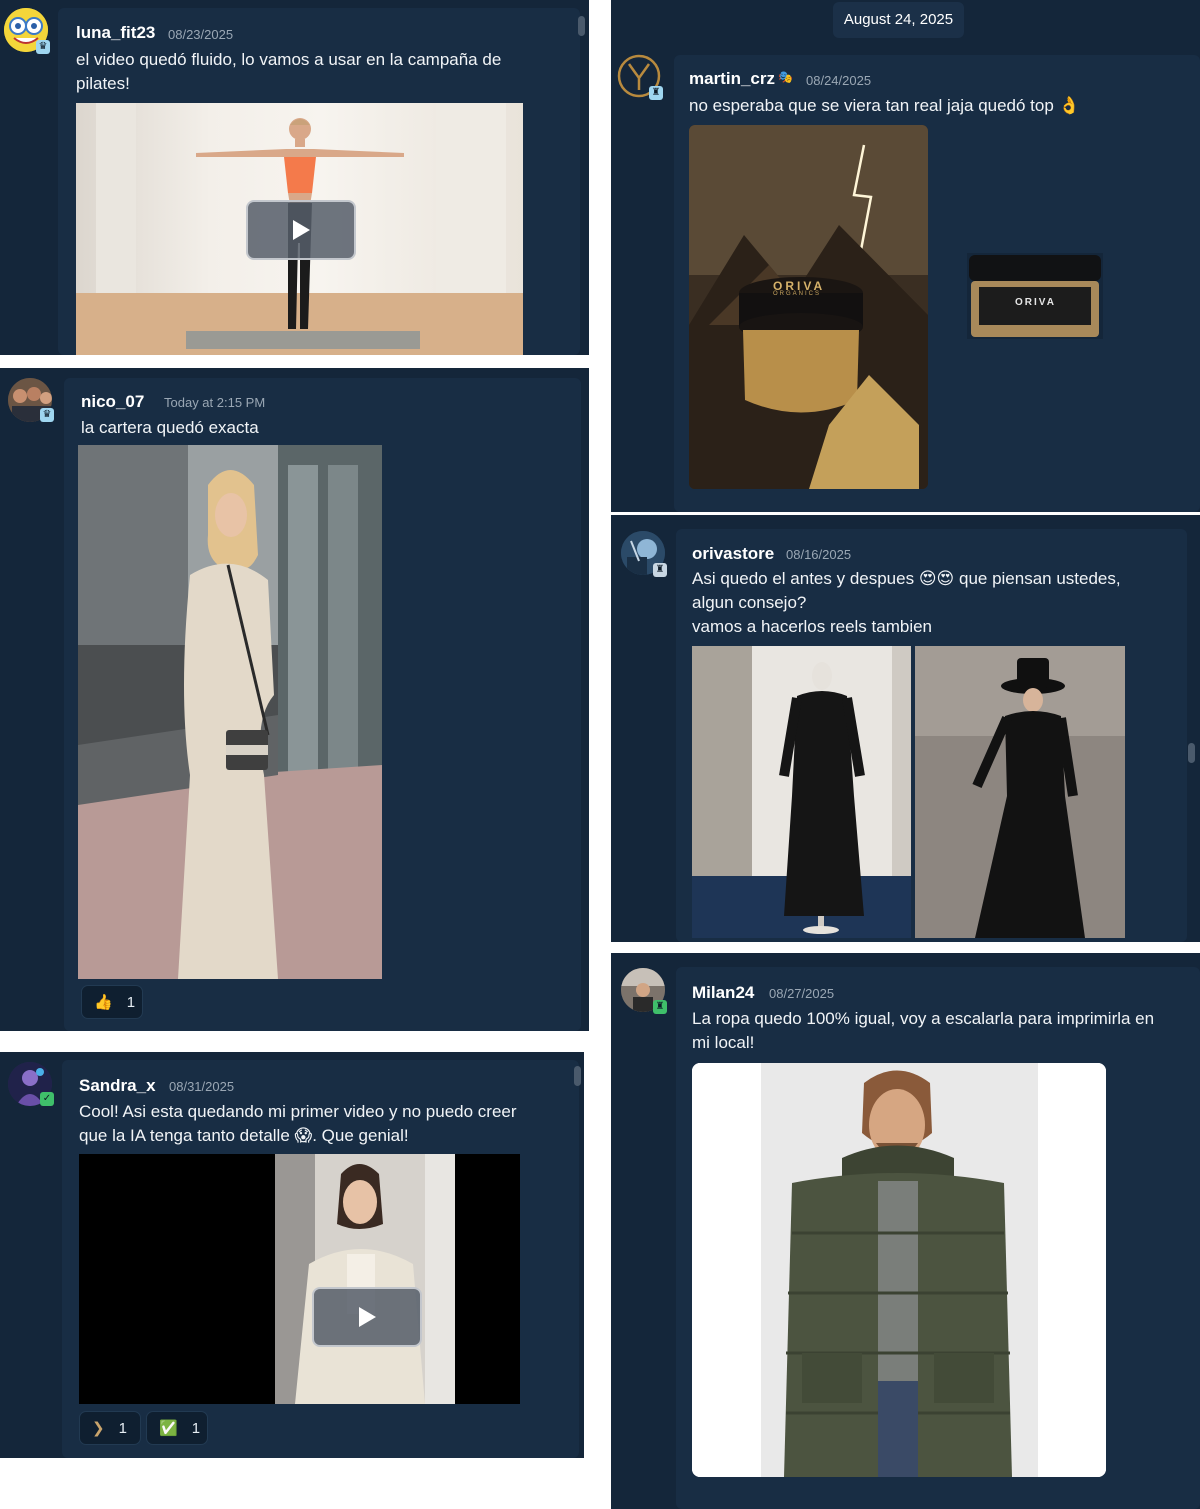  I want to click on timestamp: 08/16/2025, so click(819, 554).